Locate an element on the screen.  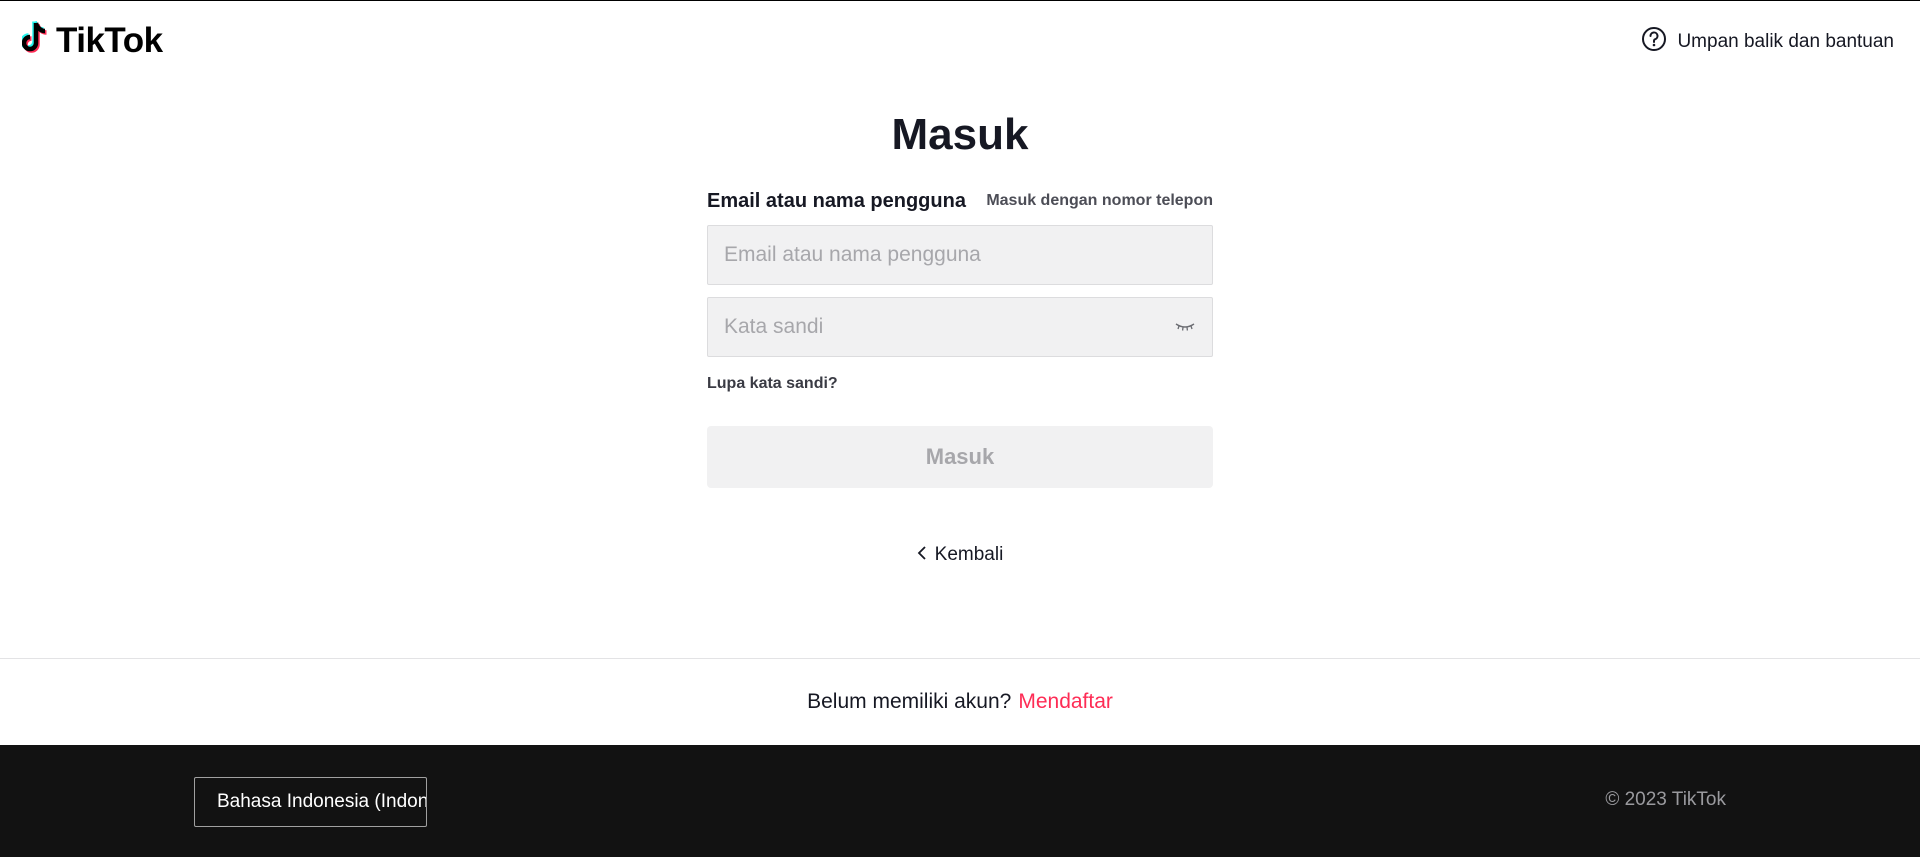
header: TikTok Umpan balik dan bantuan is located at coordinates (960, 42).